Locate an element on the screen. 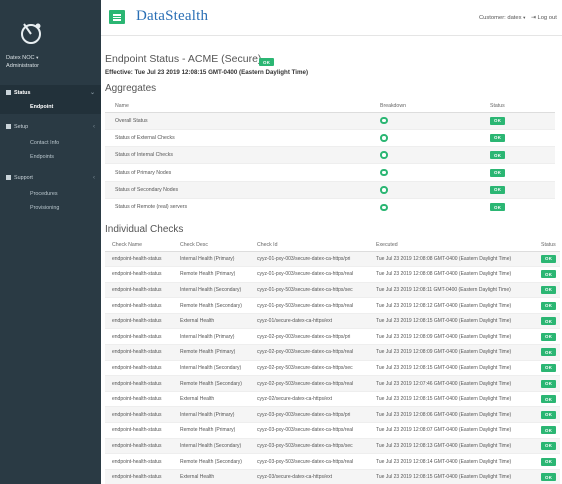  sidebar-item-endpoints: Endpoints is located at coordinates (50, 157).